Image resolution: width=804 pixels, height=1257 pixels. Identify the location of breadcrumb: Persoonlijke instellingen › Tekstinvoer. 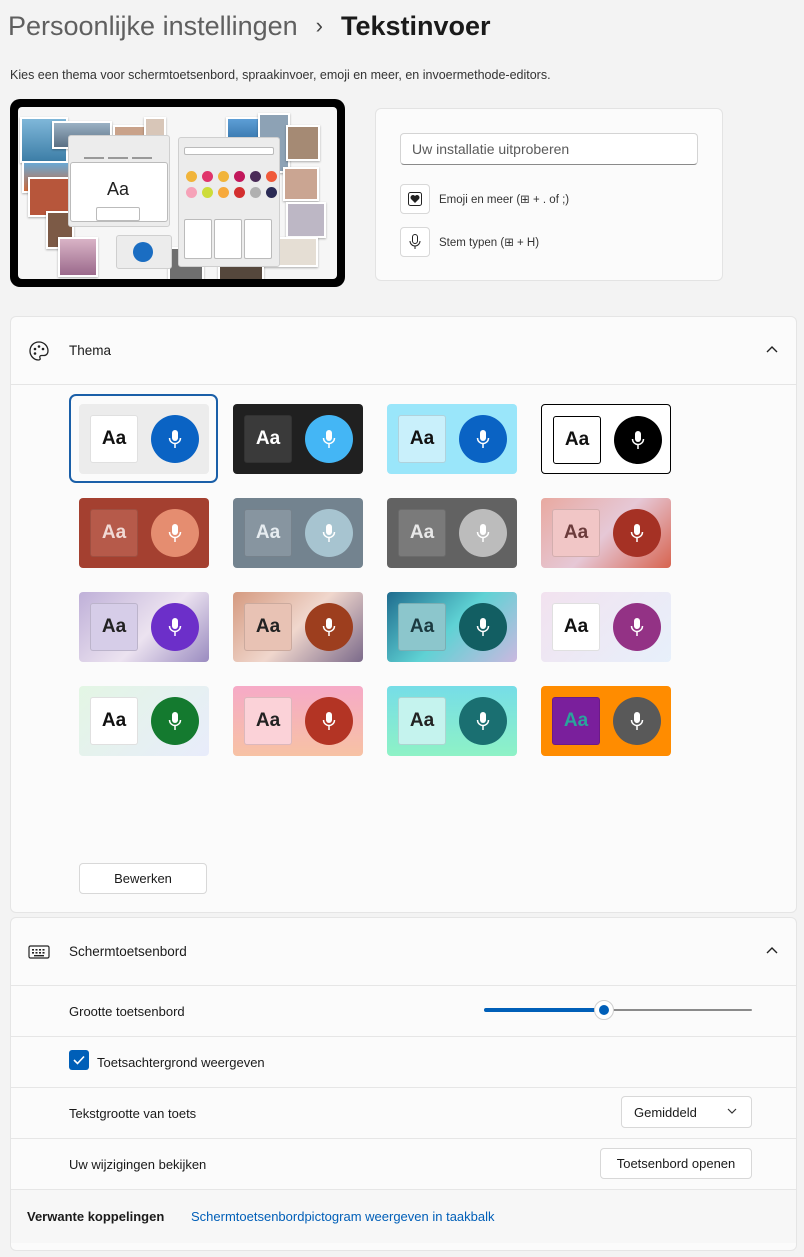
(249, 26).